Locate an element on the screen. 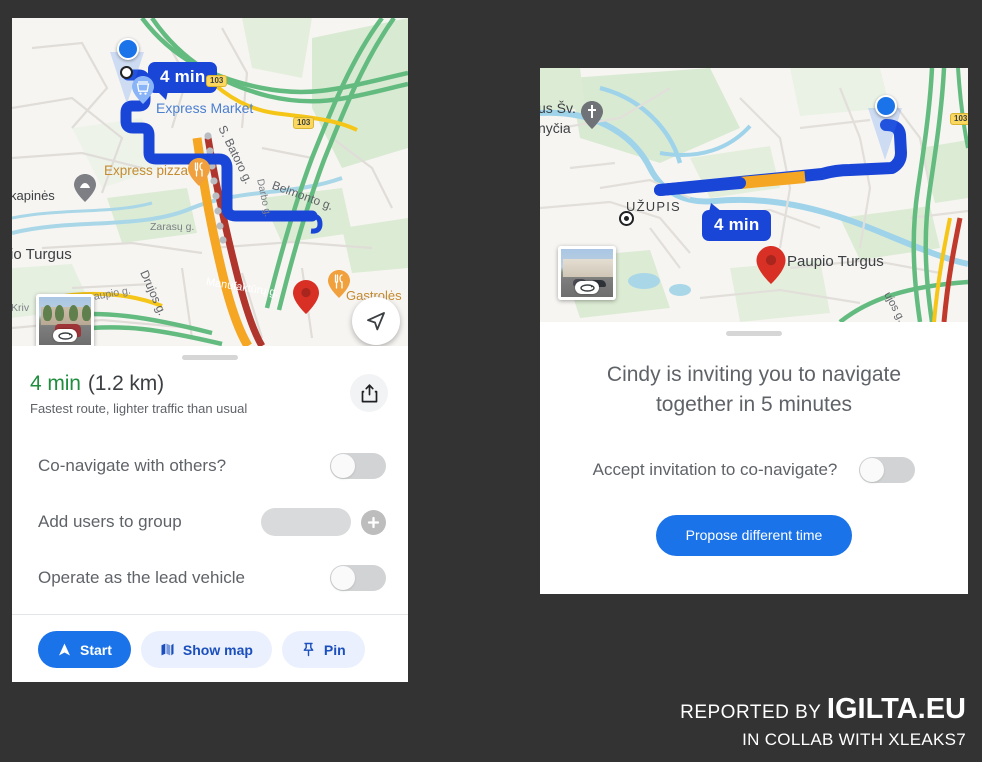  plus-icon is located at coordinates (373, 522).